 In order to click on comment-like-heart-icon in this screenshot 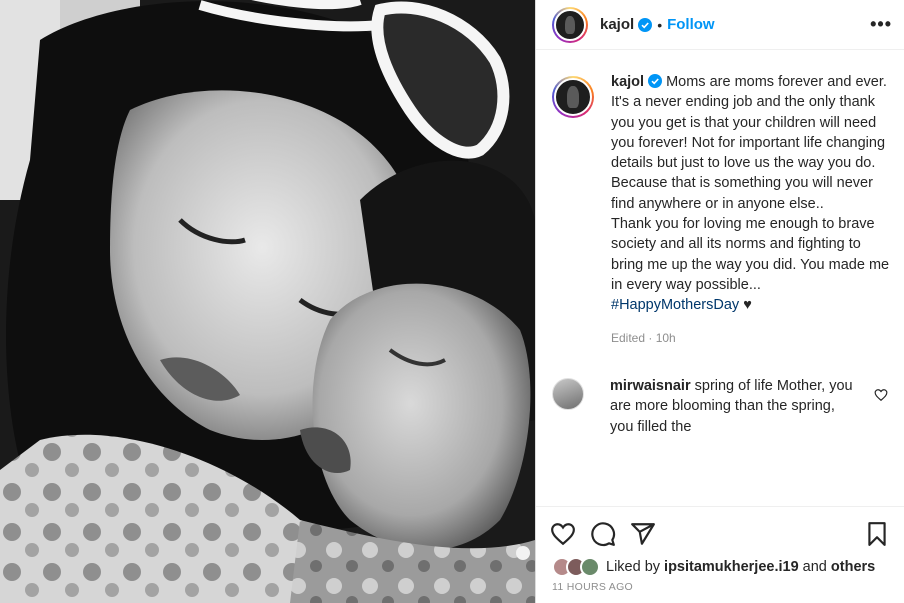, I will do `click(881, 395)`.